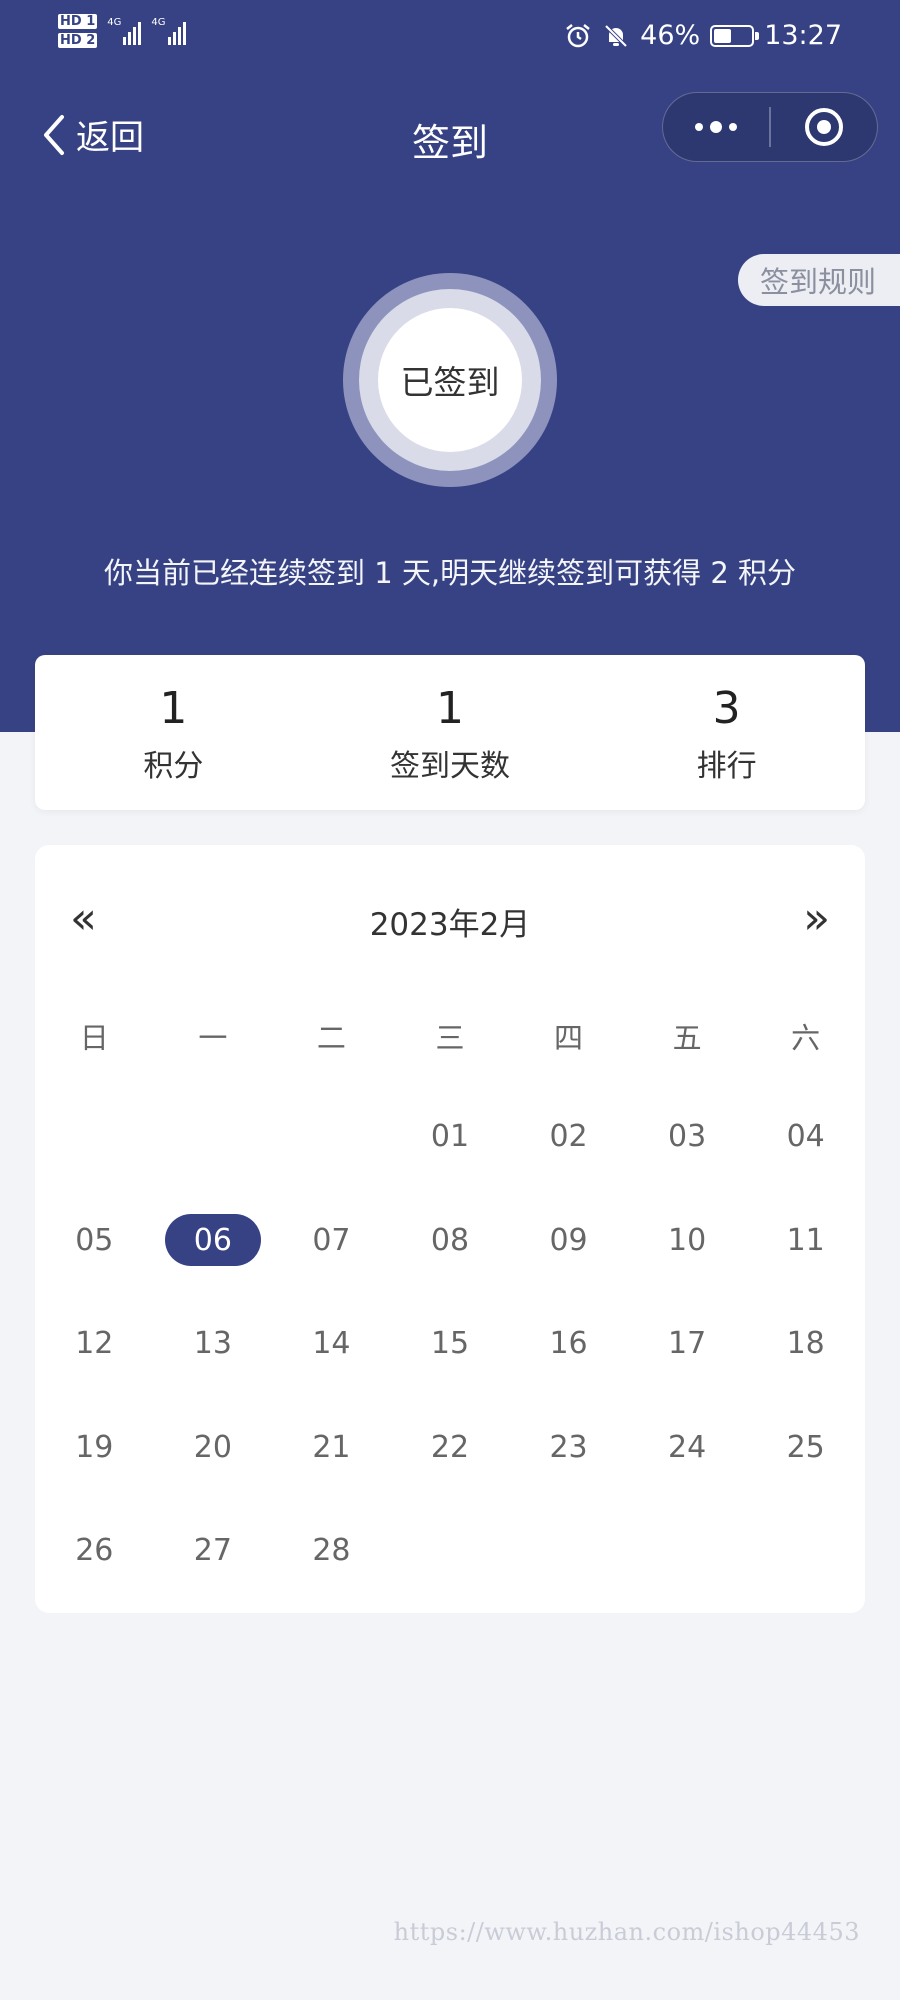  What do you see at coordinates (94, 1344) in the screenshot?
I see `calendar-day-cell: 12` at bounding box center [94, 1344].